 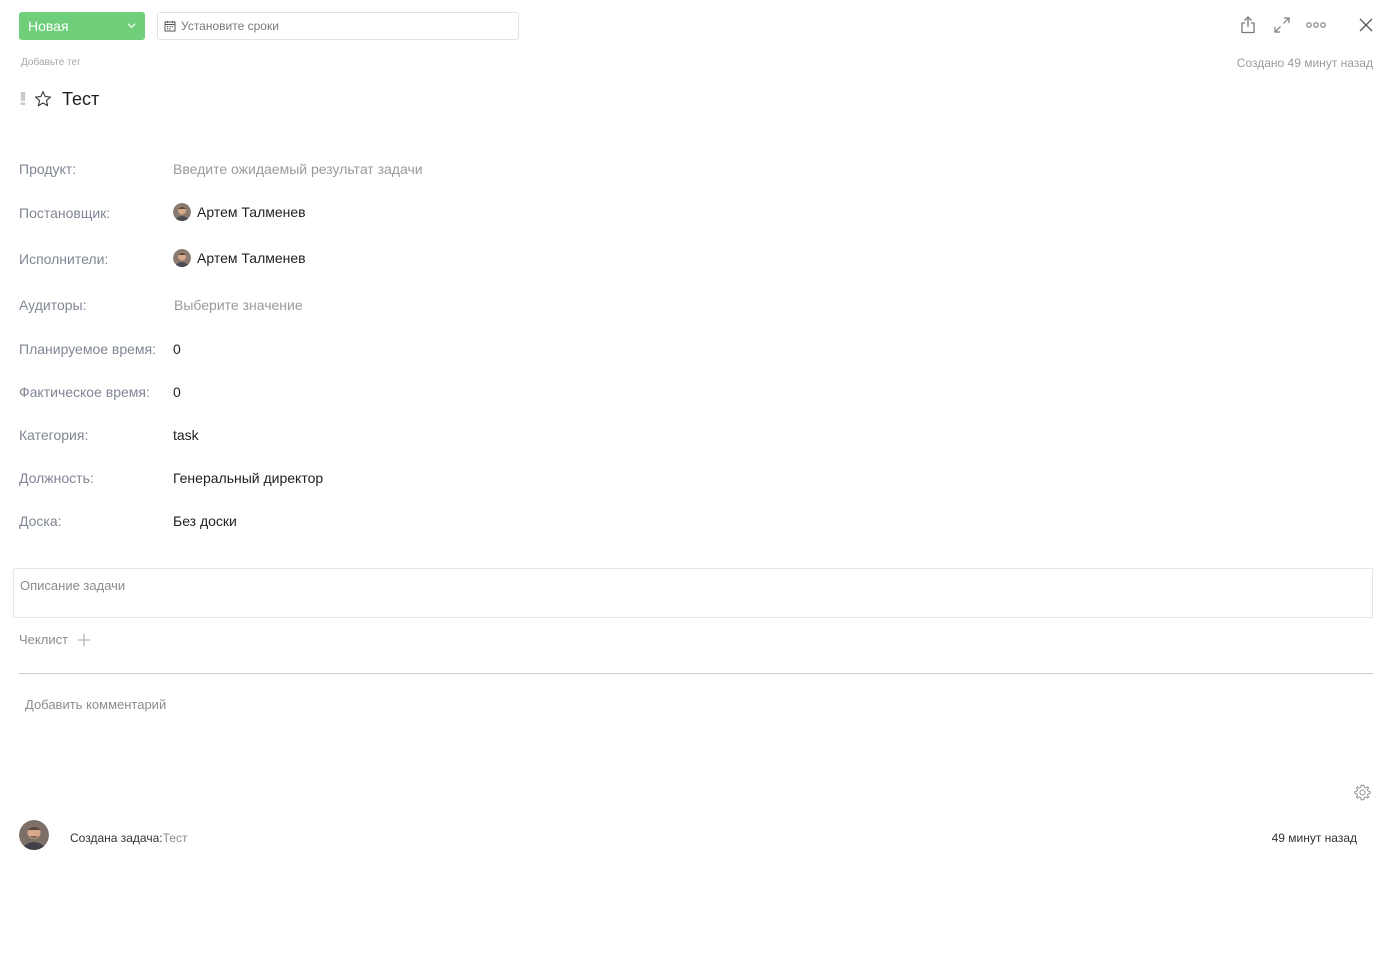 I want to click on planned-time-value: 0, so click(x=177, y=349).